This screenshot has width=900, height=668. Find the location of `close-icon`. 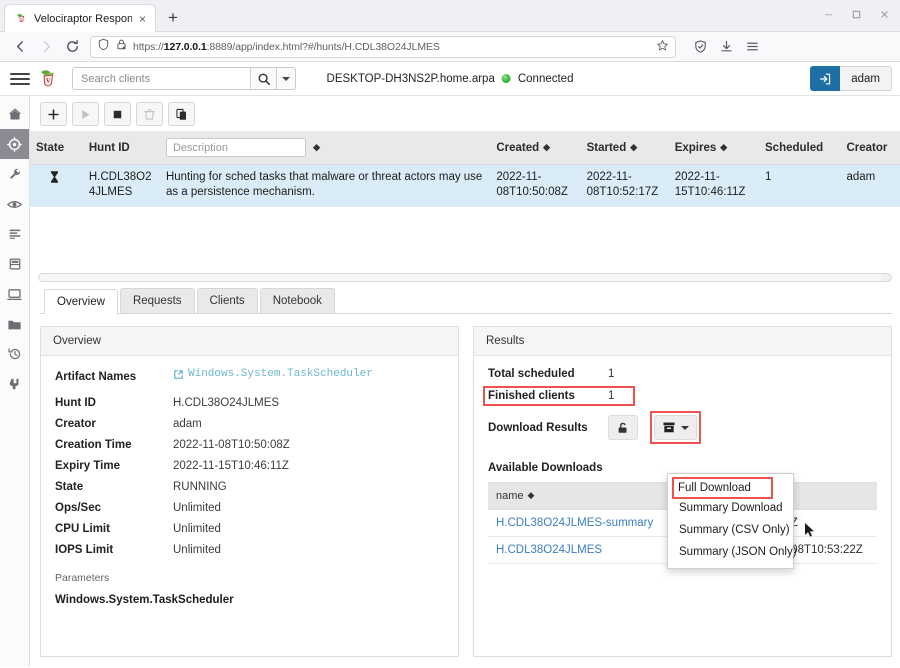

close-icon is located at coordinates (884, 14).